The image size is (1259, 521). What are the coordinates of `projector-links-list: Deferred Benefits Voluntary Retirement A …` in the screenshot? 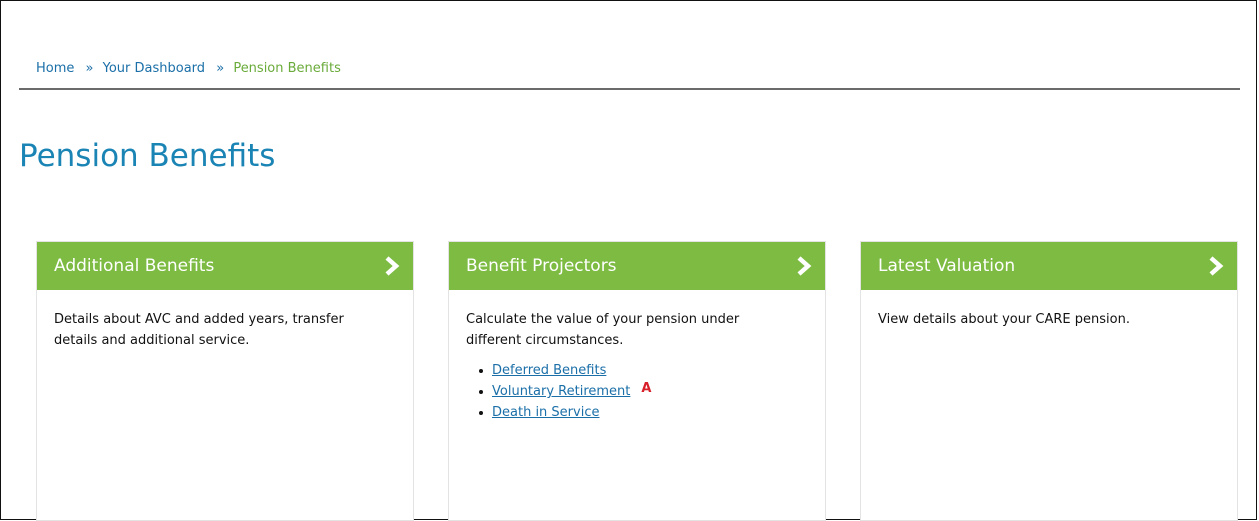 It's located at (637, 391).